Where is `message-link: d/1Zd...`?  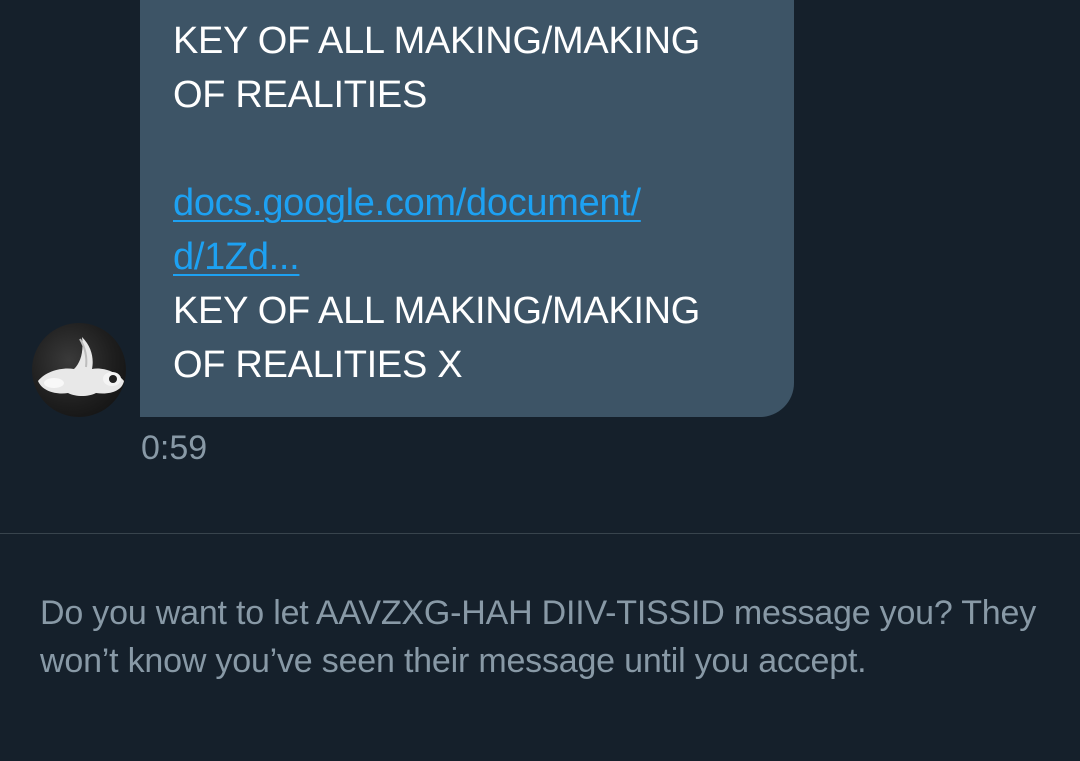 message-link: d/1Zd... is located at coordinates (468, 257).